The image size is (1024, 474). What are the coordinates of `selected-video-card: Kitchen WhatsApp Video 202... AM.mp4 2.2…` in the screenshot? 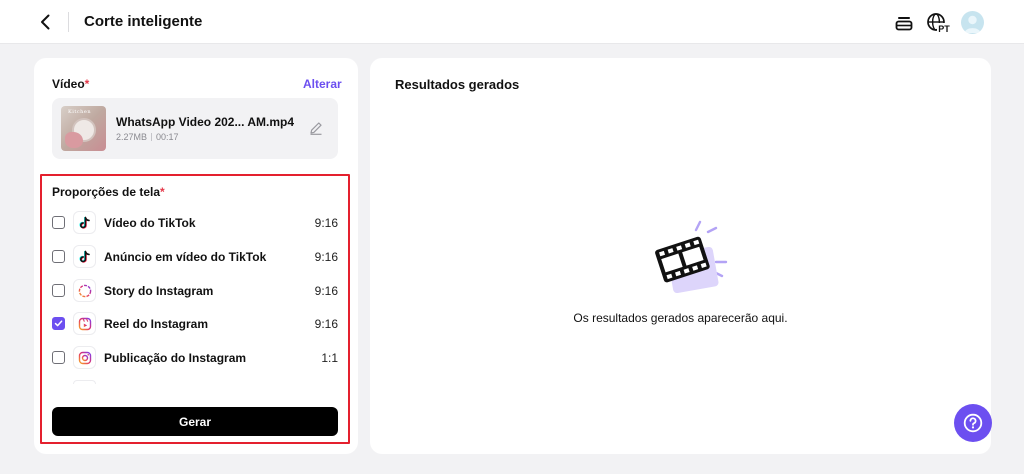 It's located at (195, 128).